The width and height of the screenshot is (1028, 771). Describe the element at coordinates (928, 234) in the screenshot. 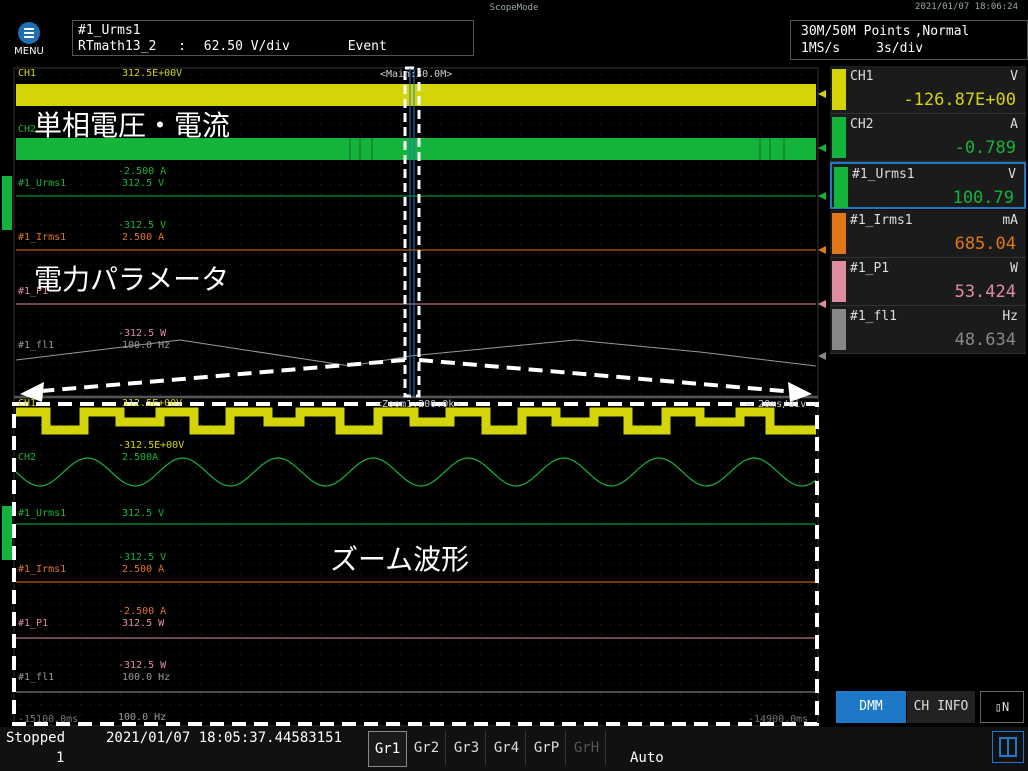

I see `meas-irms1: #1_Irms1 mA 685.04` at that location.